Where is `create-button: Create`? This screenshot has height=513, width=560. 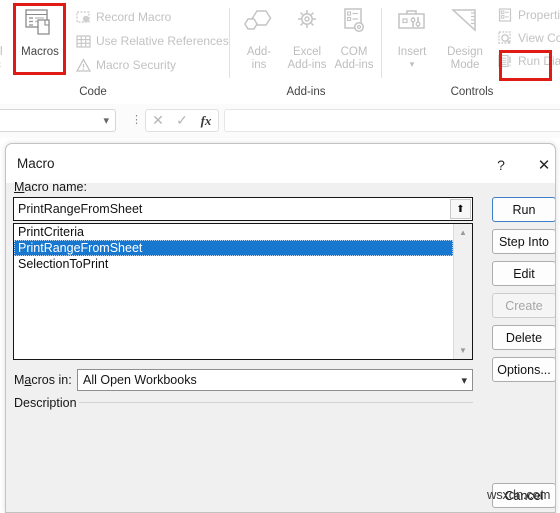 create-button: Create is located at coordinates (523, 305).